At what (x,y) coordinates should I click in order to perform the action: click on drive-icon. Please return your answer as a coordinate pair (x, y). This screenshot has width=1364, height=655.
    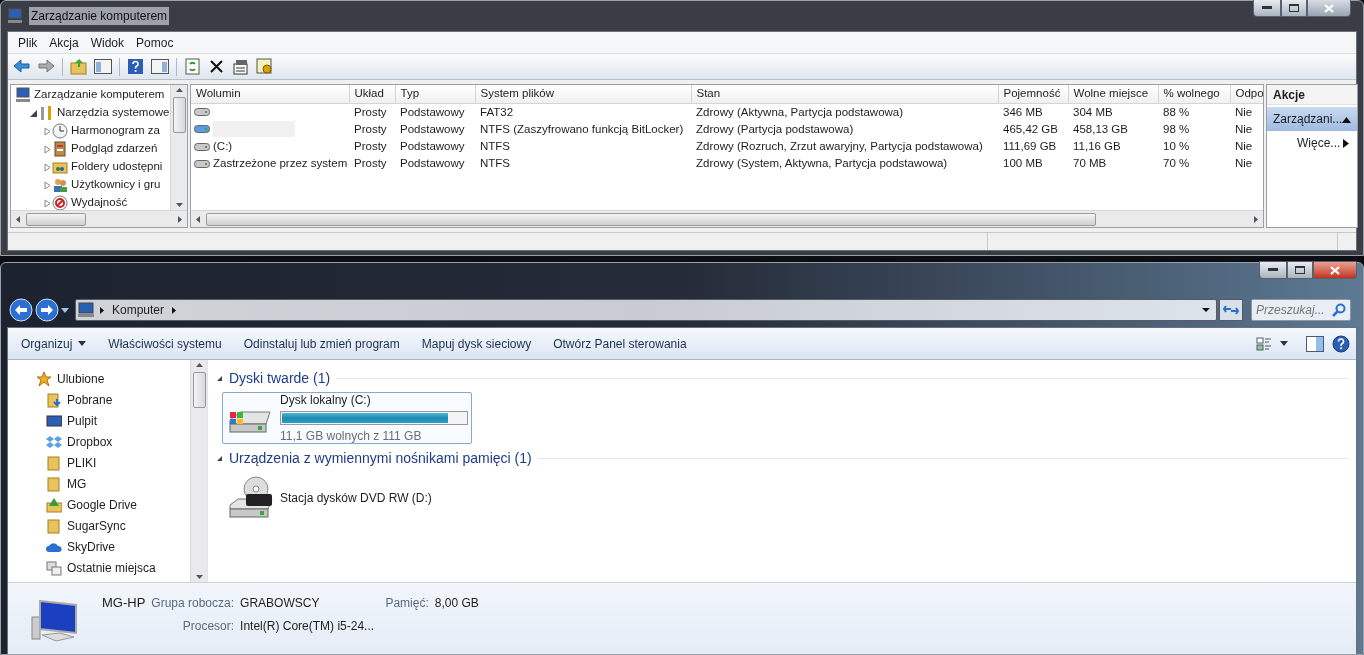
    Looking at the image, I should click on (202, 112).